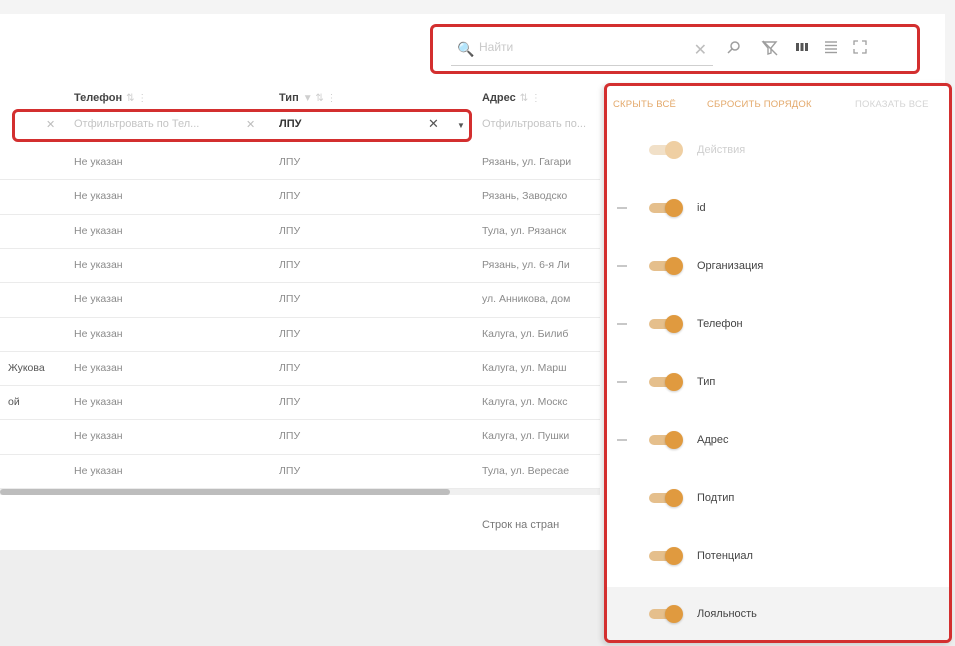 Image resolution: width=955 pixels, height=646 pixels. I want to click on filter-off-icon, so click(770, 50).